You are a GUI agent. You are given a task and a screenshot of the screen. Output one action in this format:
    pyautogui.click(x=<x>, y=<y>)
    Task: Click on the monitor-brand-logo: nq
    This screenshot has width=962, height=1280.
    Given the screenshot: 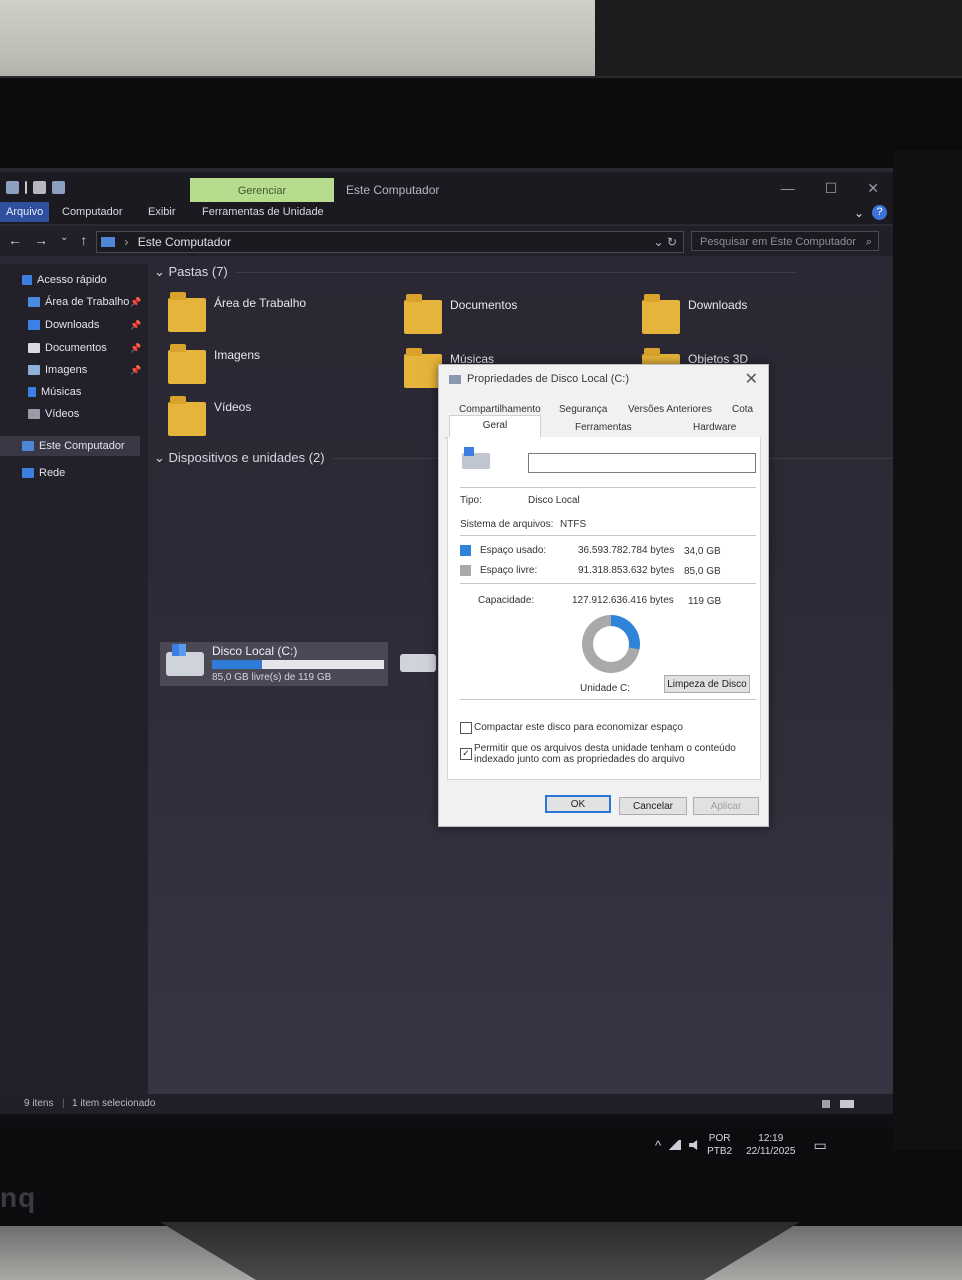 What is the action you would take?
    pyautogui.click(x=18, y=1197)
    